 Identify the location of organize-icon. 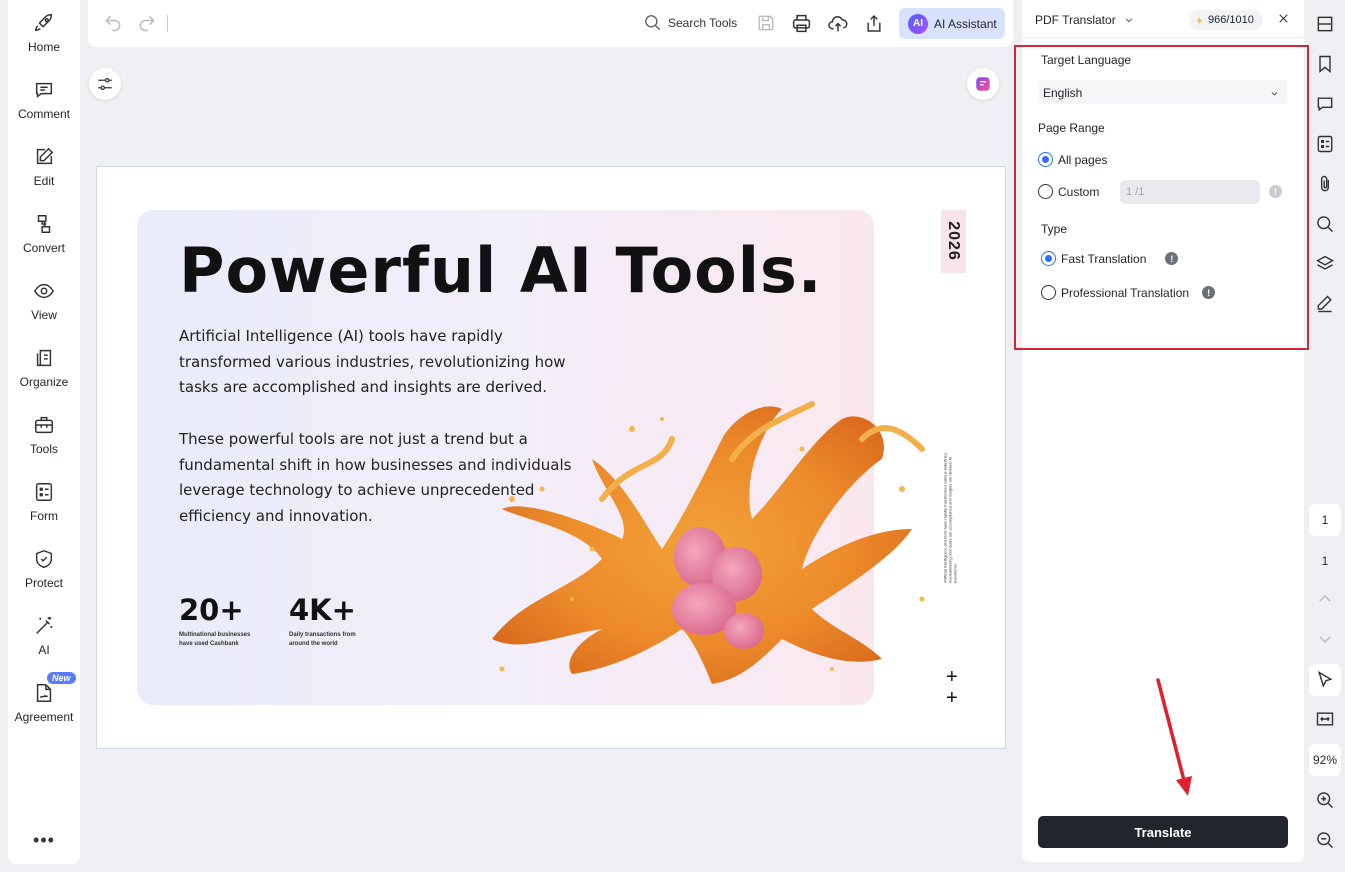
(44, 358).